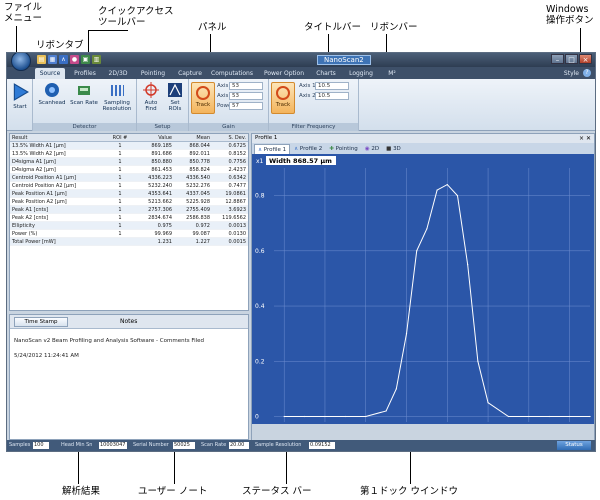 The image size is (600, 500). I want to click on col-value: Value, so click(154, 137).